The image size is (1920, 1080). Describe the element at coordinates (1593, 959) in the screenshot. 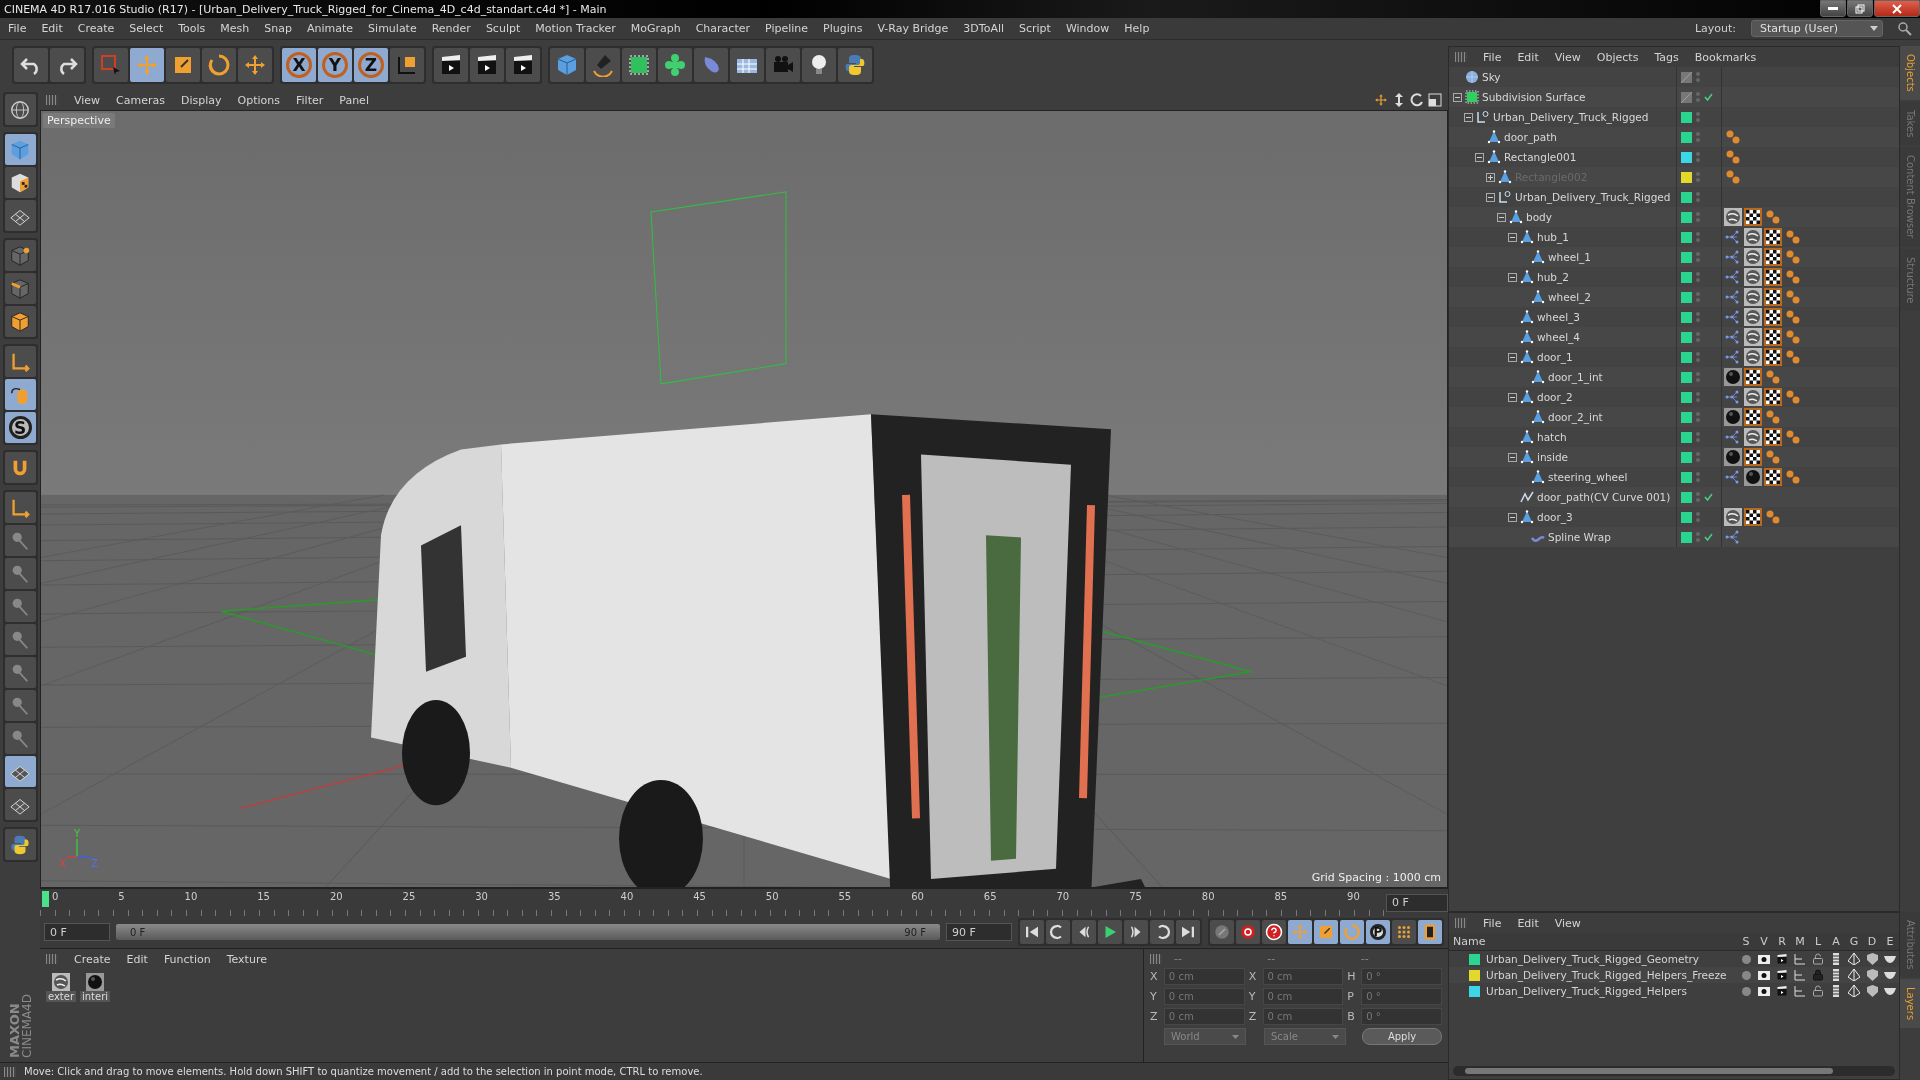

I see `layer-name: Urban_Delivery_Truck_Rigged_Geometry` at that location.